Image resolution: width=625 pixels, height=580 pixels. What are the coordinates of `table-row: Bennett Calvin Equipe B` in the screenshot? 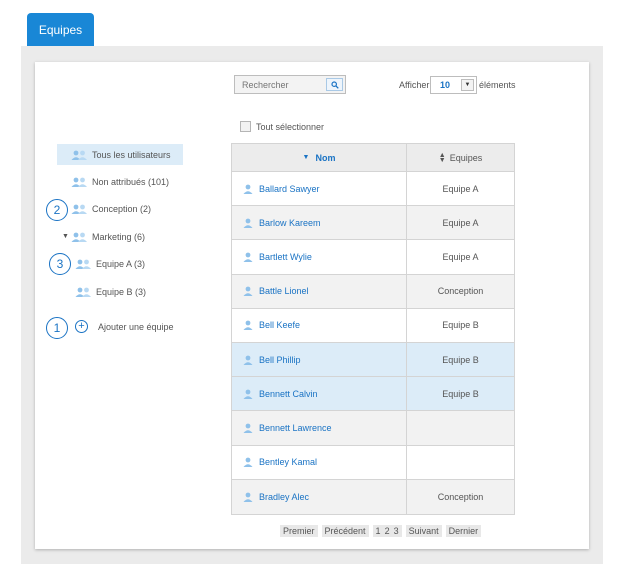 It's located at (373, 394).